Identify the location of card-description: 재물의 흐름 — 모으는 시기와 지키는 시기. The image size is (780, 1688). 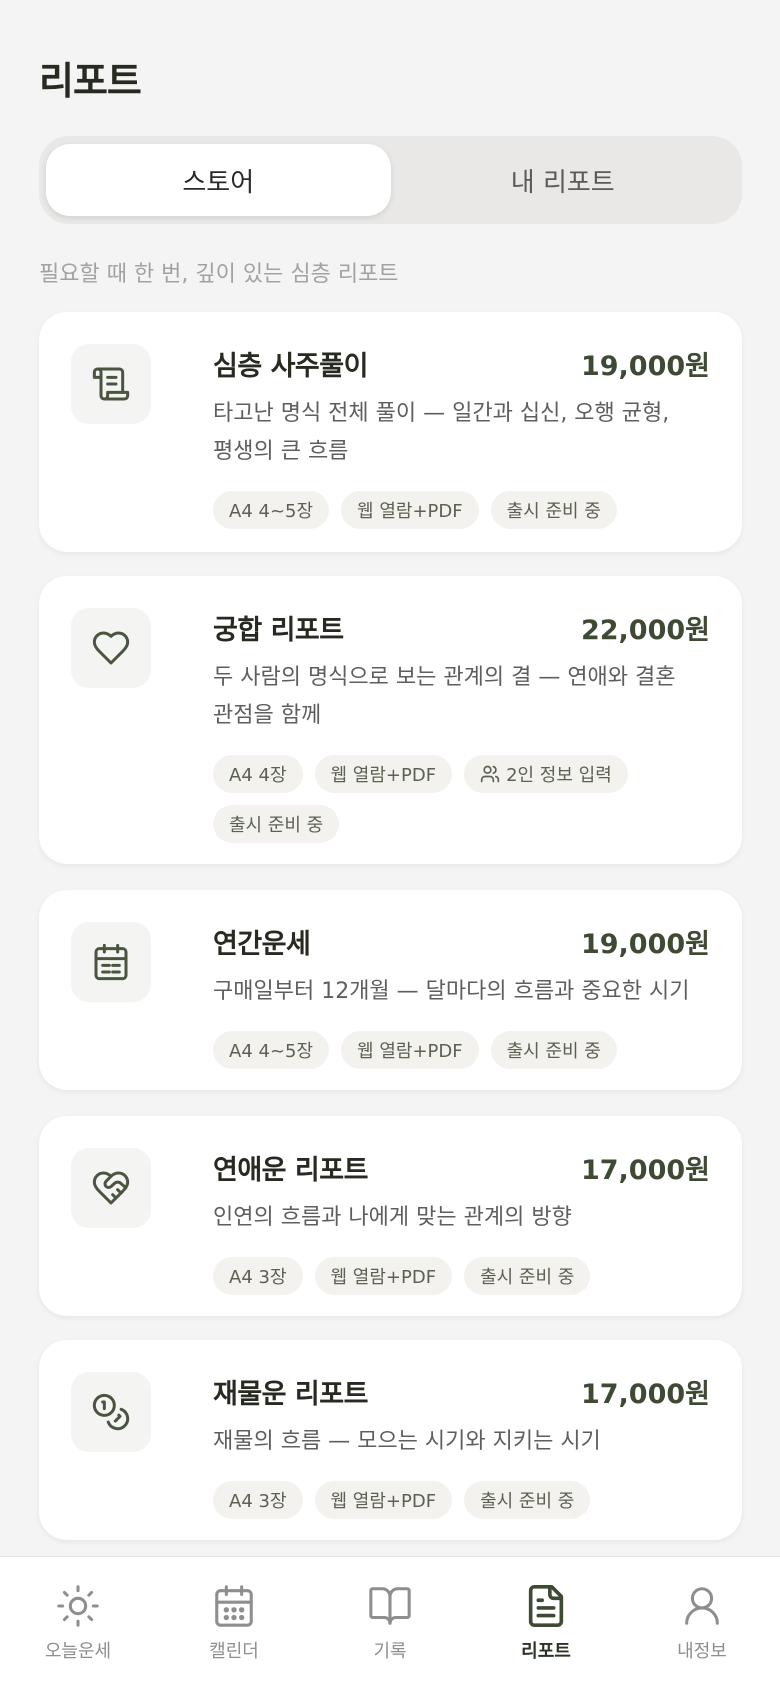
(407, 1441).